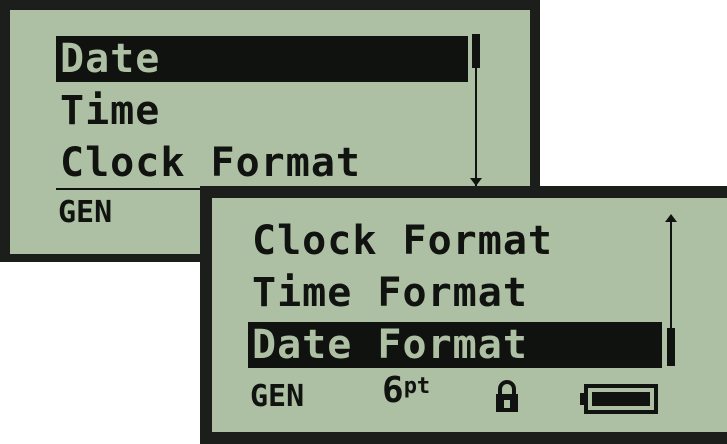 This screenshot has width=727, height=444. I want to click on battery-icon, so click(619, 399).